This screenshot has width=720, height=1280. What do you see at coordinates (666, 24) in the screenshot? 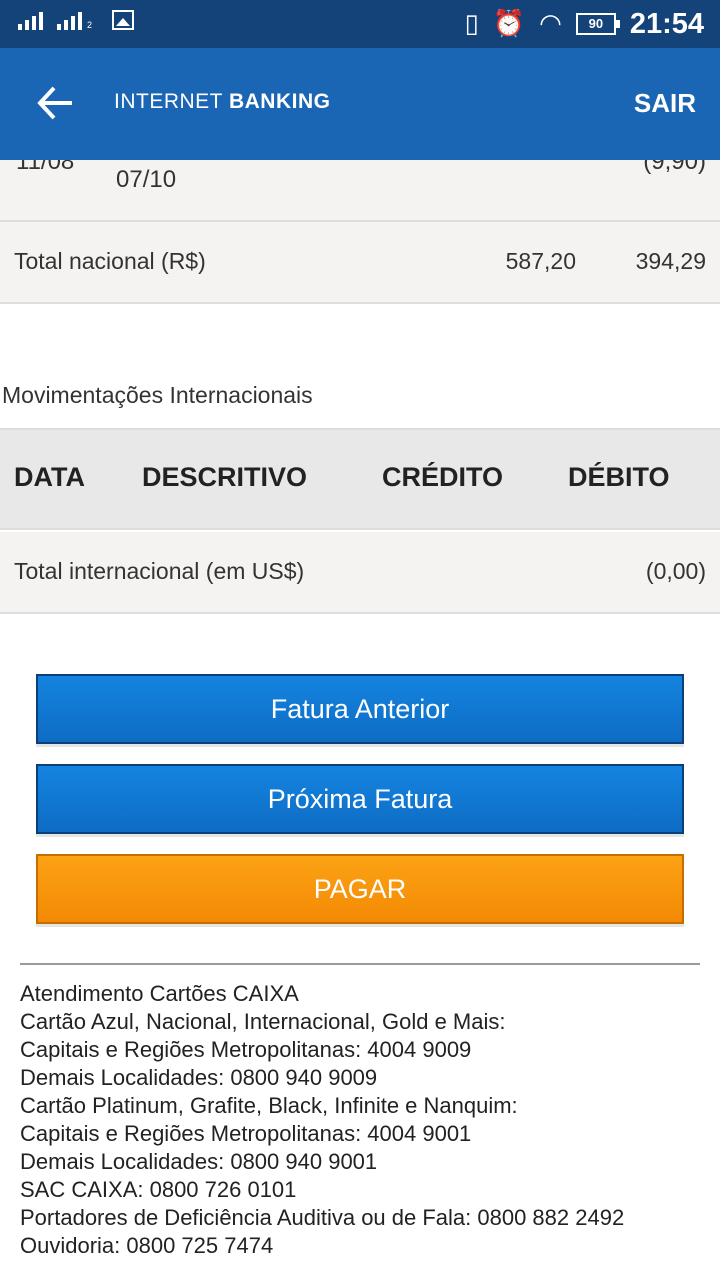
I see `clock: 21:54` at bounding box center [666, 24].